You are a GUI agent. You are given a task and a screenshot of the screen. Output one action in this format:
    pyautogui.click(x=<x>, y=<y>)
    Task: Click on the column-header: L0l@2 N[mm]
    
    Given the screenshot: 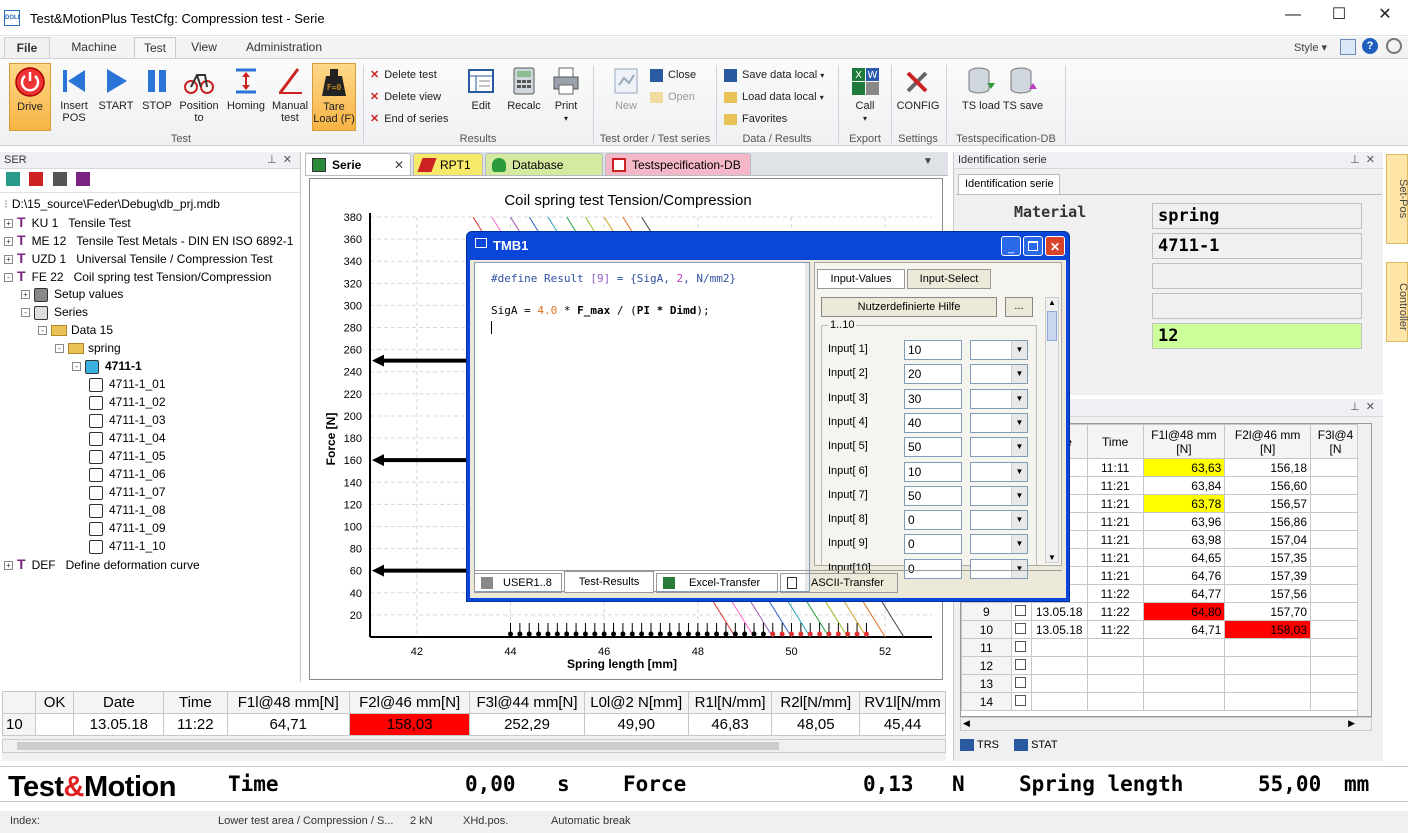 What is the action you would take?
    pyautogui.click(x=636, y=702)
    